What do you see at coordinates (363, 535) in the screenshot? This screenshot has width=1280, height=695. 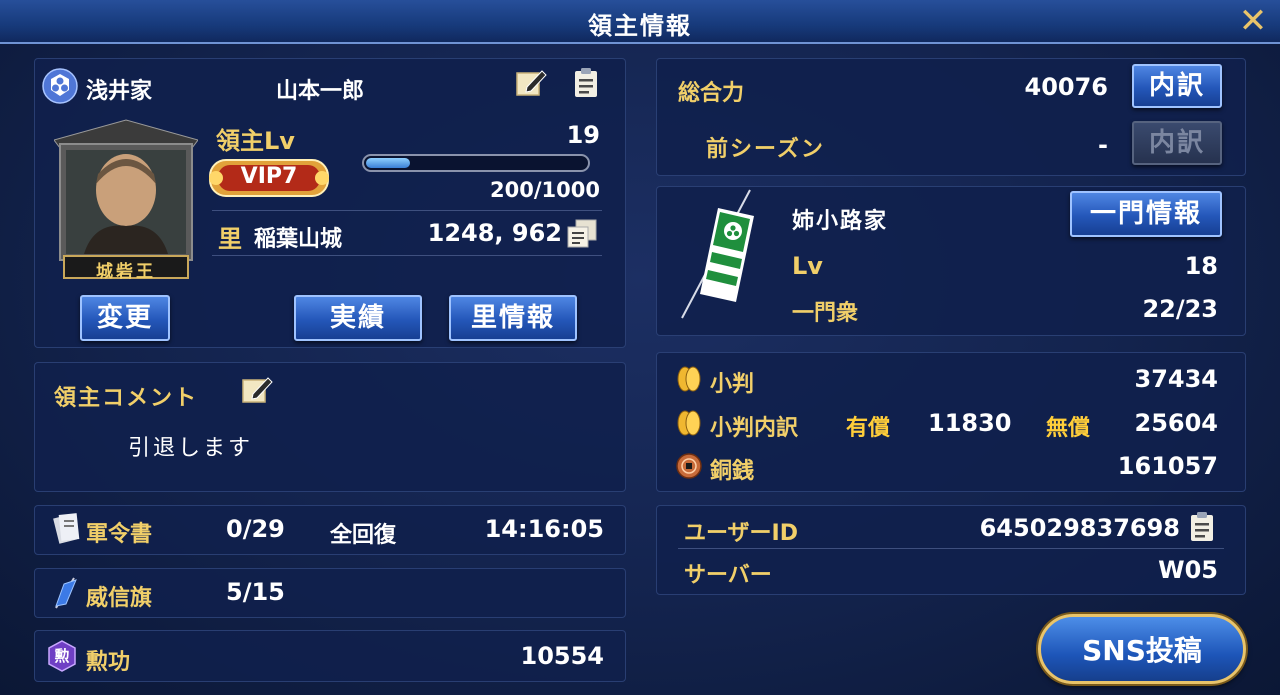 I see `recover-label: 全回復` at bounding box center [363, 535].